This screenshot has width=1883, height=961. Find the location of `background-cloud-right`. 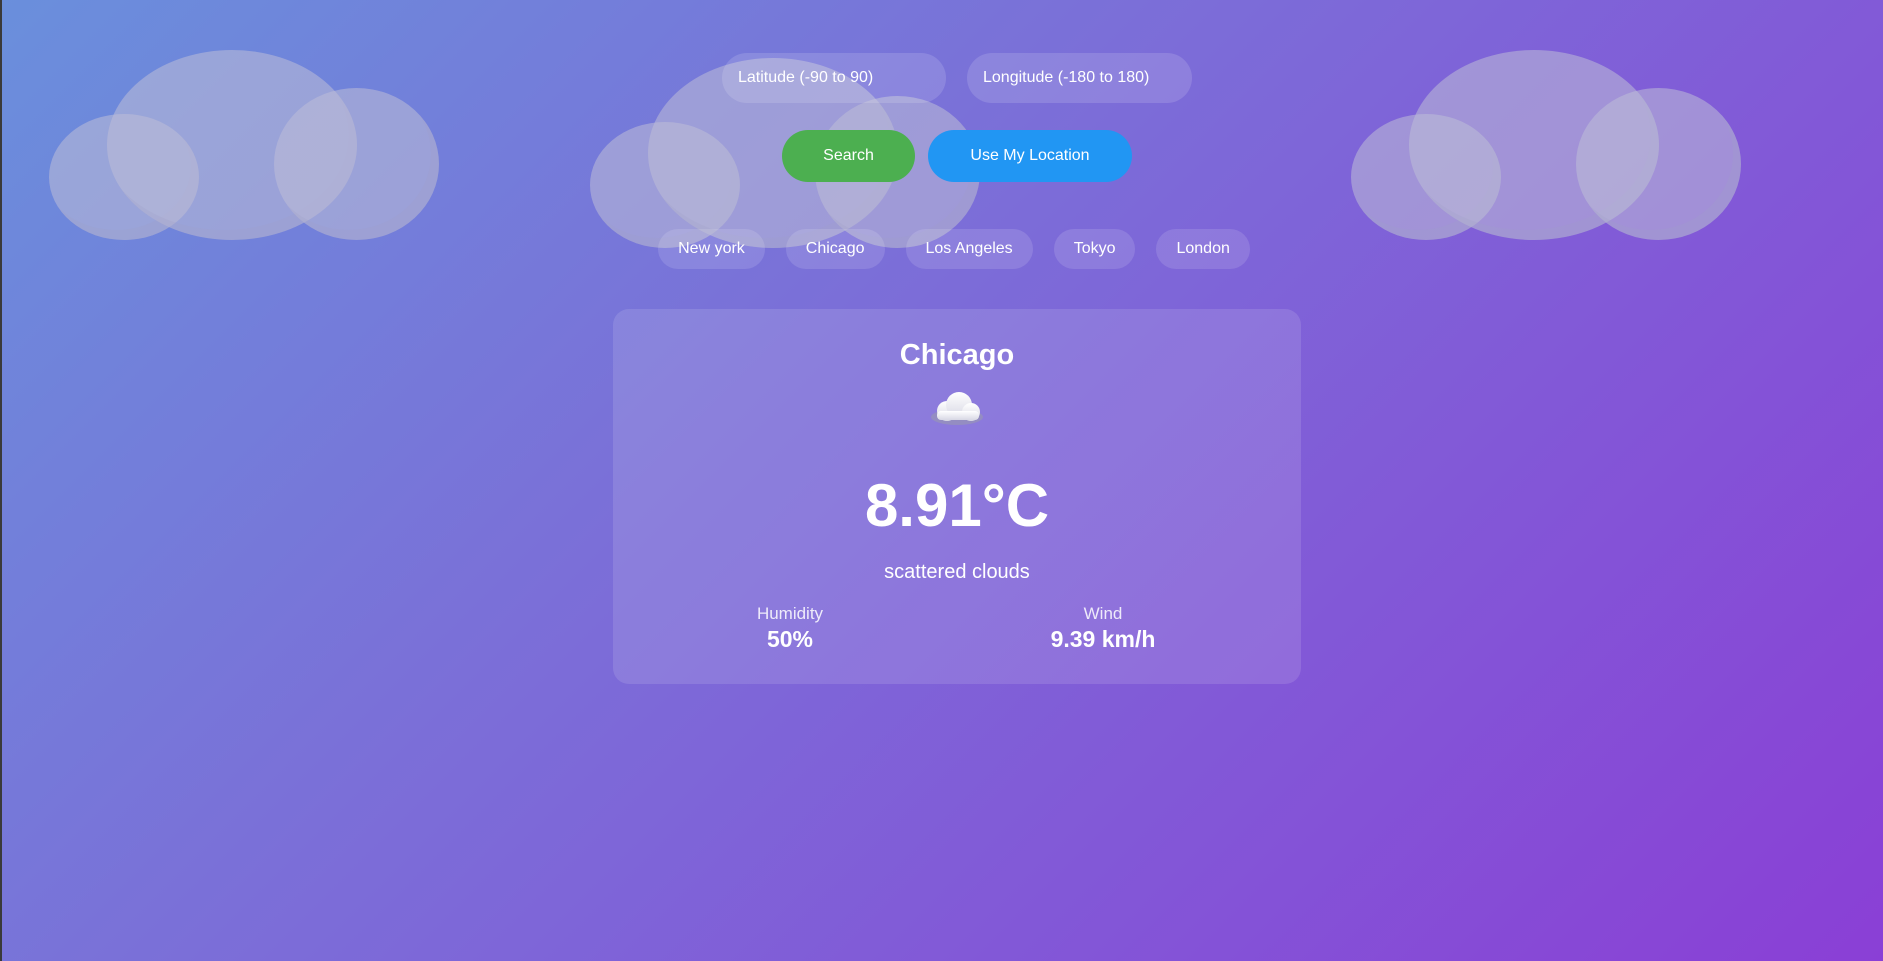

background-cloud-right is located at coordinates (1546, 145).